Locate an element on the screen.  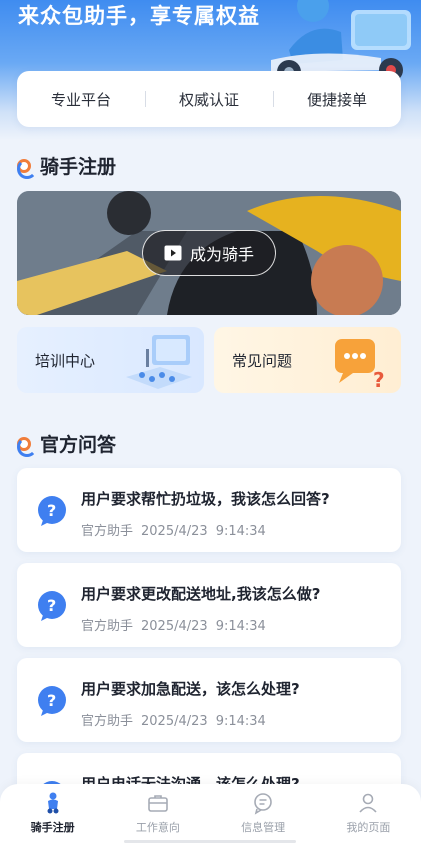
rider-section-heading: 骑手注册 is located at coordinates (66, 165).